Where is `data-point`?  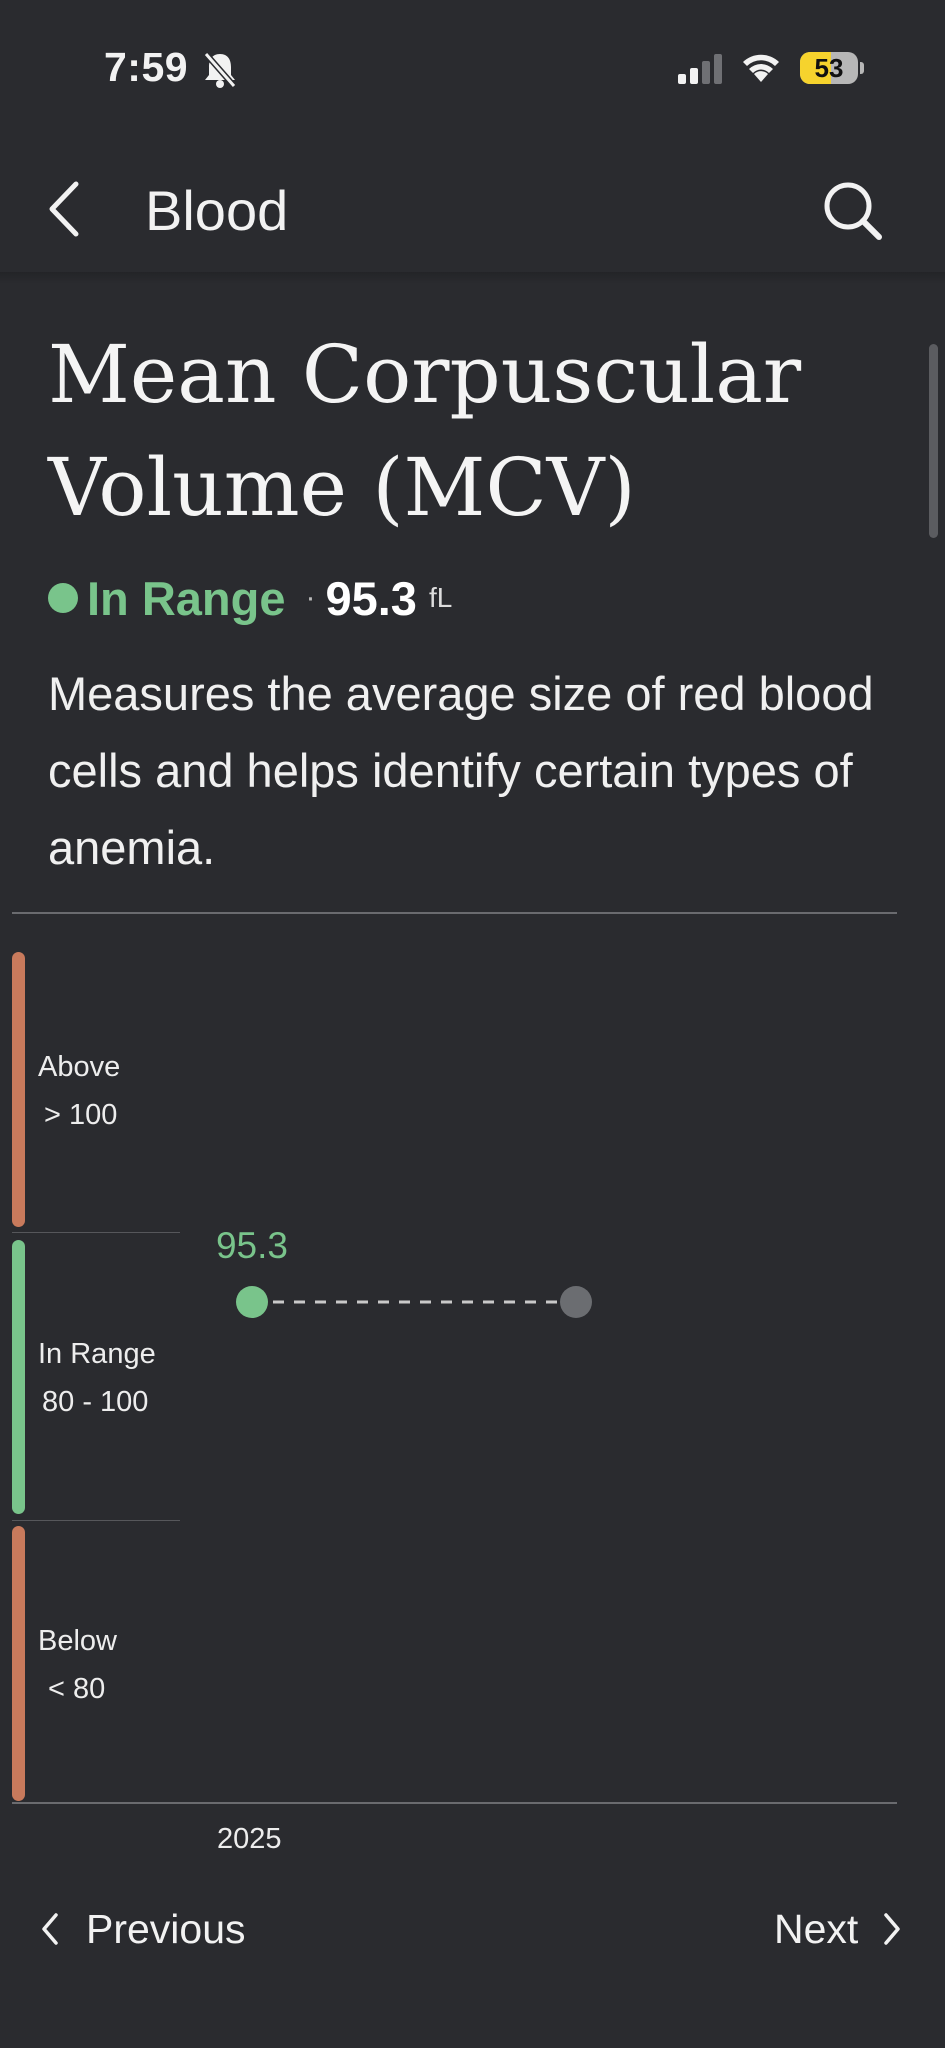 data-point is located at coordinates (252, 1302).